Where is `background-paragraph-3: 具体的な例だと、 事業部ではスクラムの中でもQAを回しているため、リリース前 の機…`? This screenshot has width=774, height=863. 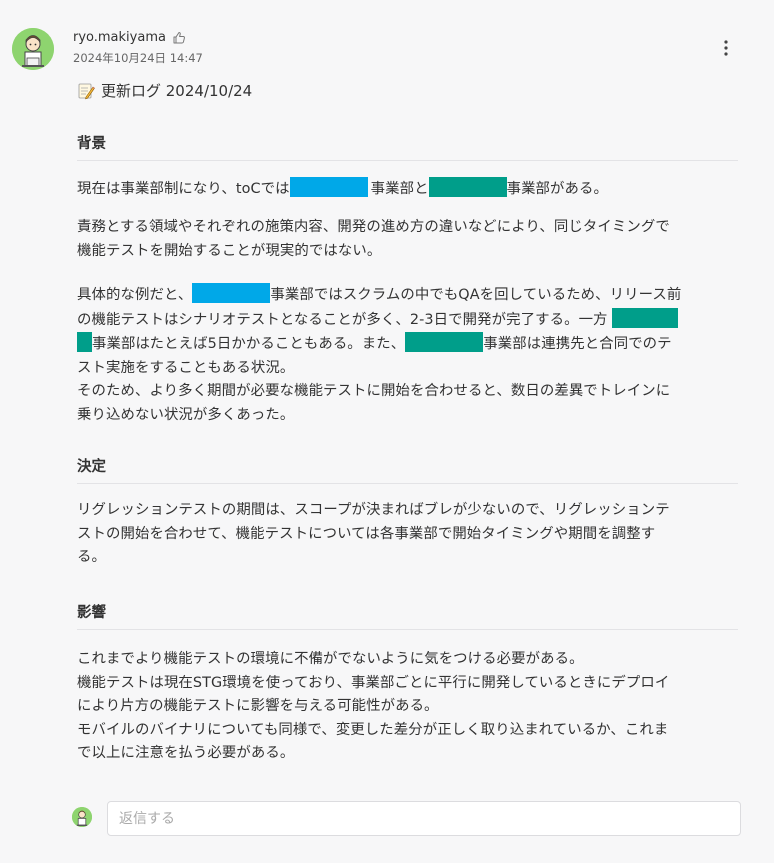
background-paragraph-3: 具体的な例だと、 事業部ではスクラムの中でもQAを回しているため、リリース前 の機… is located at coordinates (411, 355).